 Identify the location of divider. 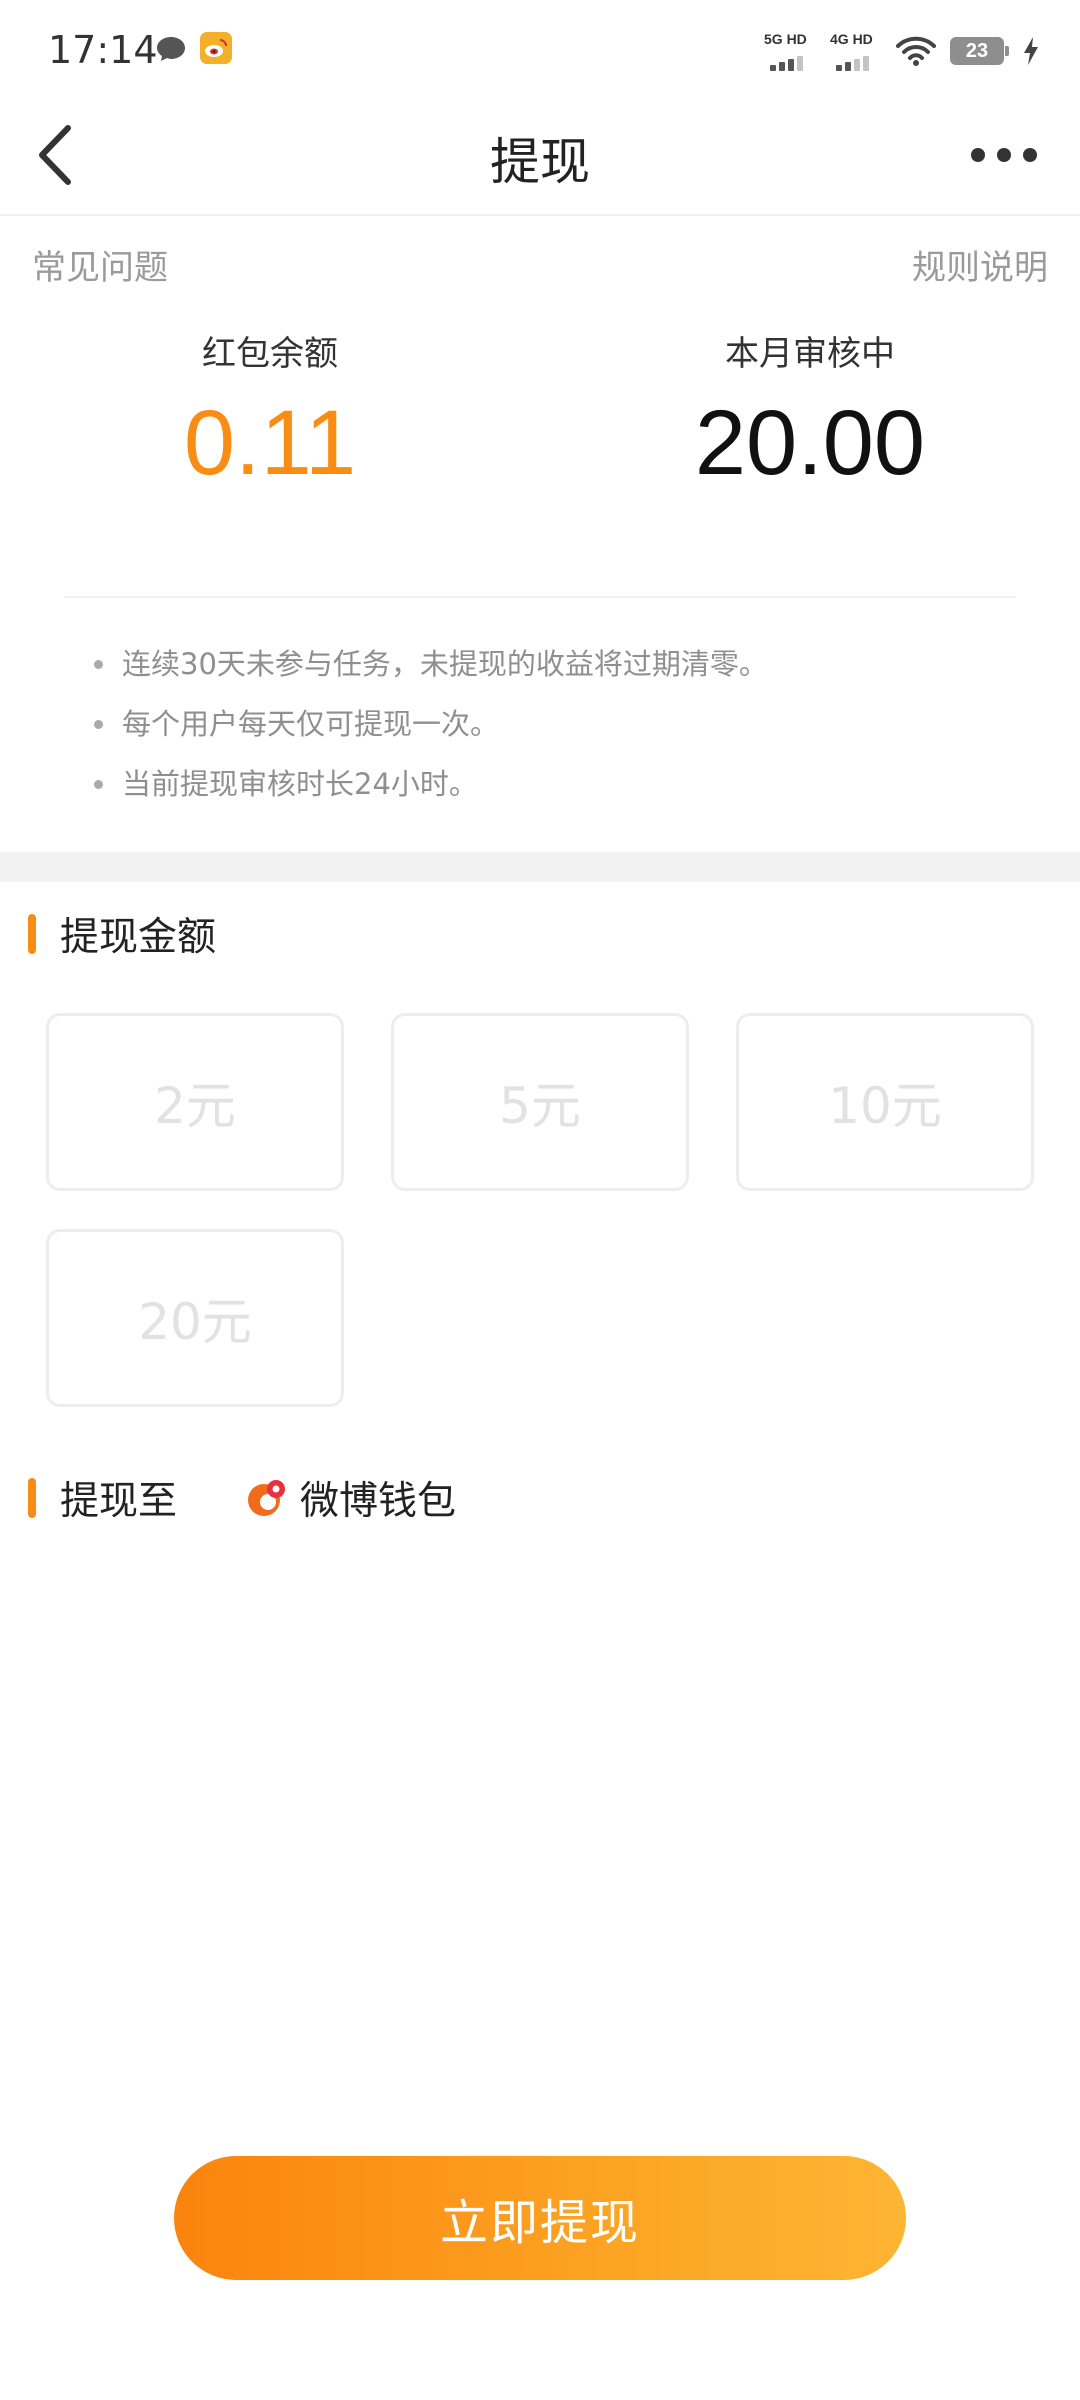
(540, 597).